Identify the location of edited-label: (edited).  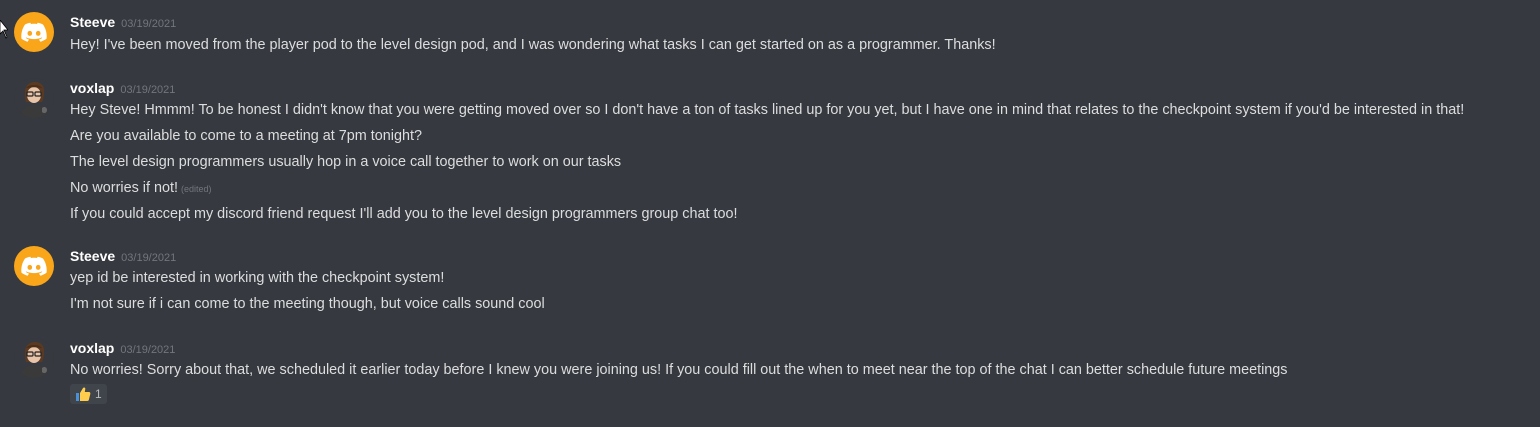
(196, 189).